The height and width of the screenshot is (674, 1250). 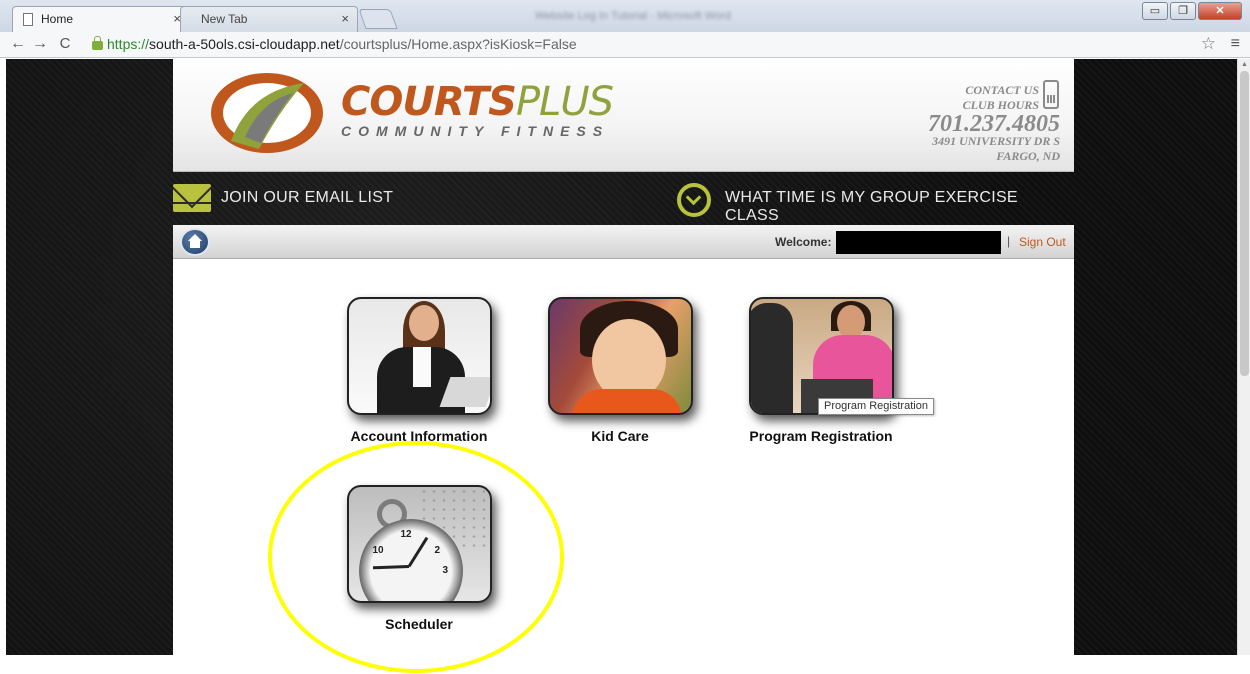 What do you see at coordinates (97, 43) in the screenshot?
I see `lock-icon` at bounding box center [97, 43].